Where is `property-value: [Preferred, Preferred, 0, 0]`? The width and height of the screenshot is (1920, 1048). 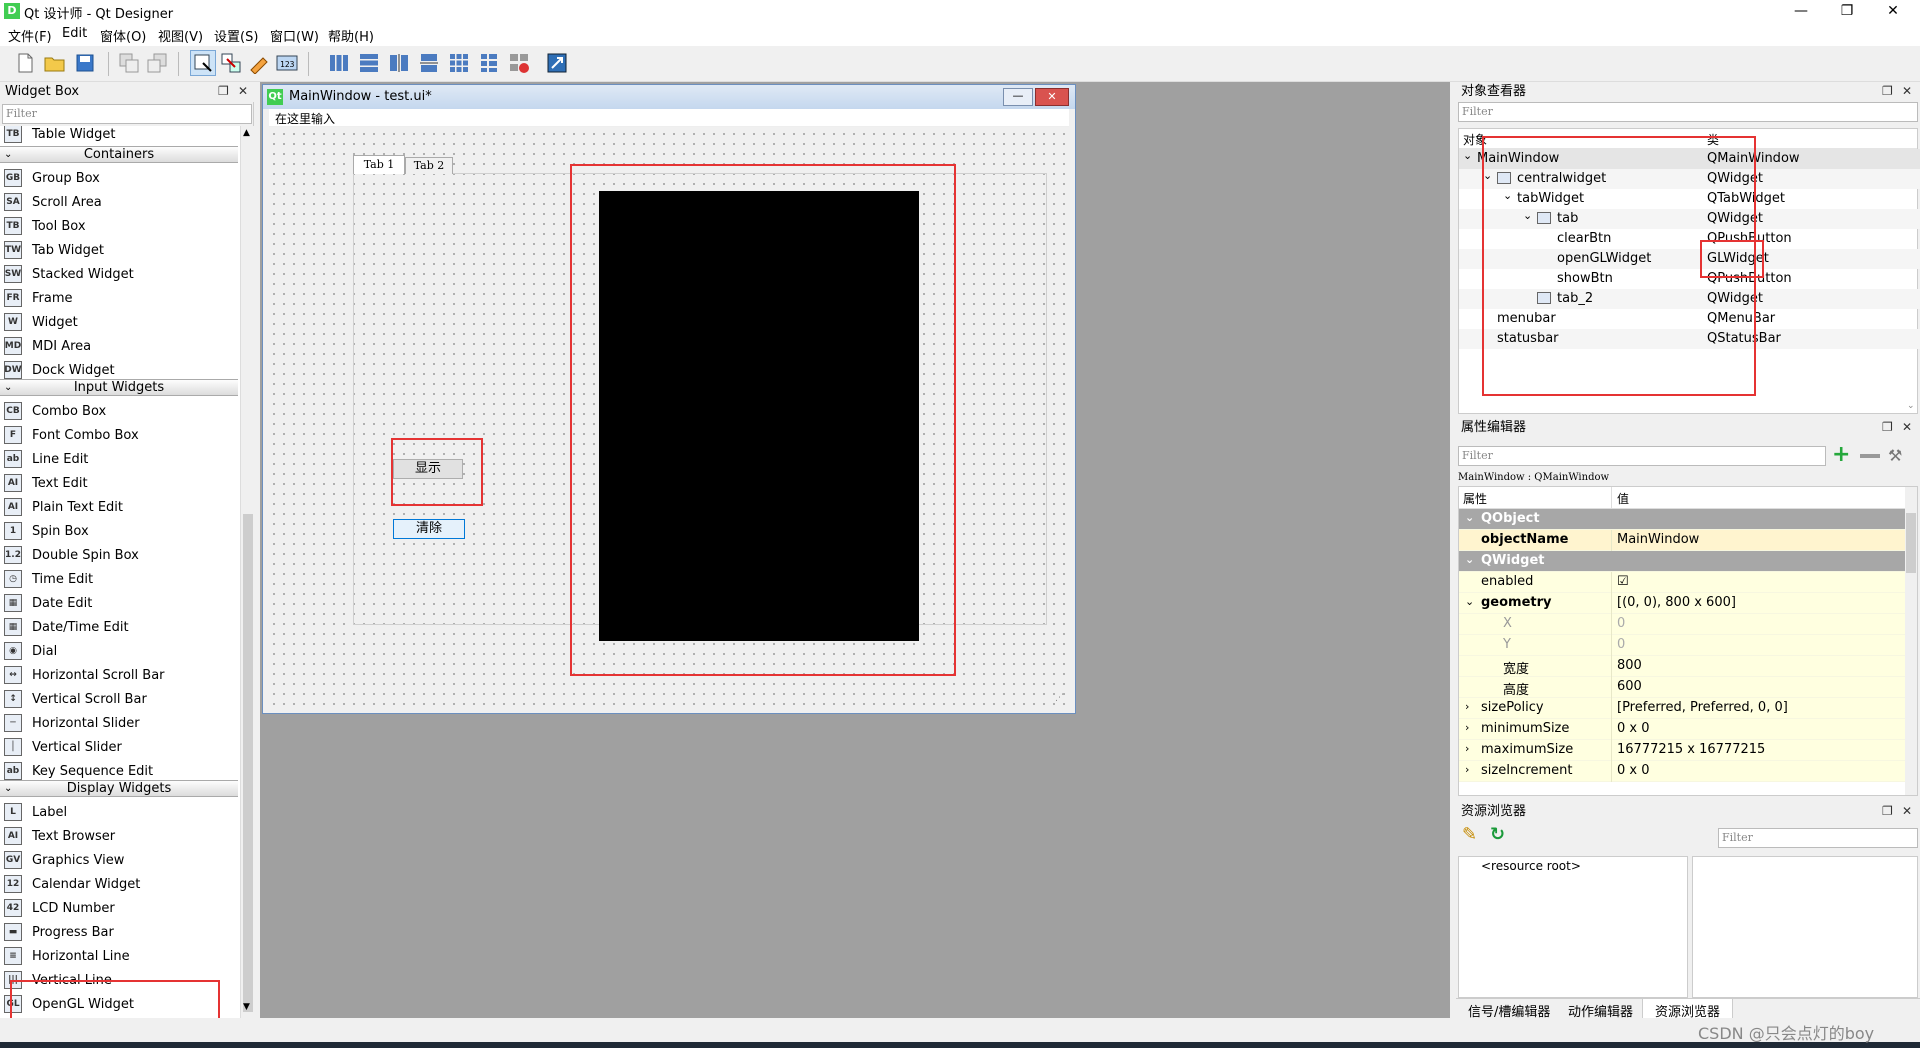 property-value: [Preferred, Preferred, 0, 0] is located at coordinates (1702, 707).